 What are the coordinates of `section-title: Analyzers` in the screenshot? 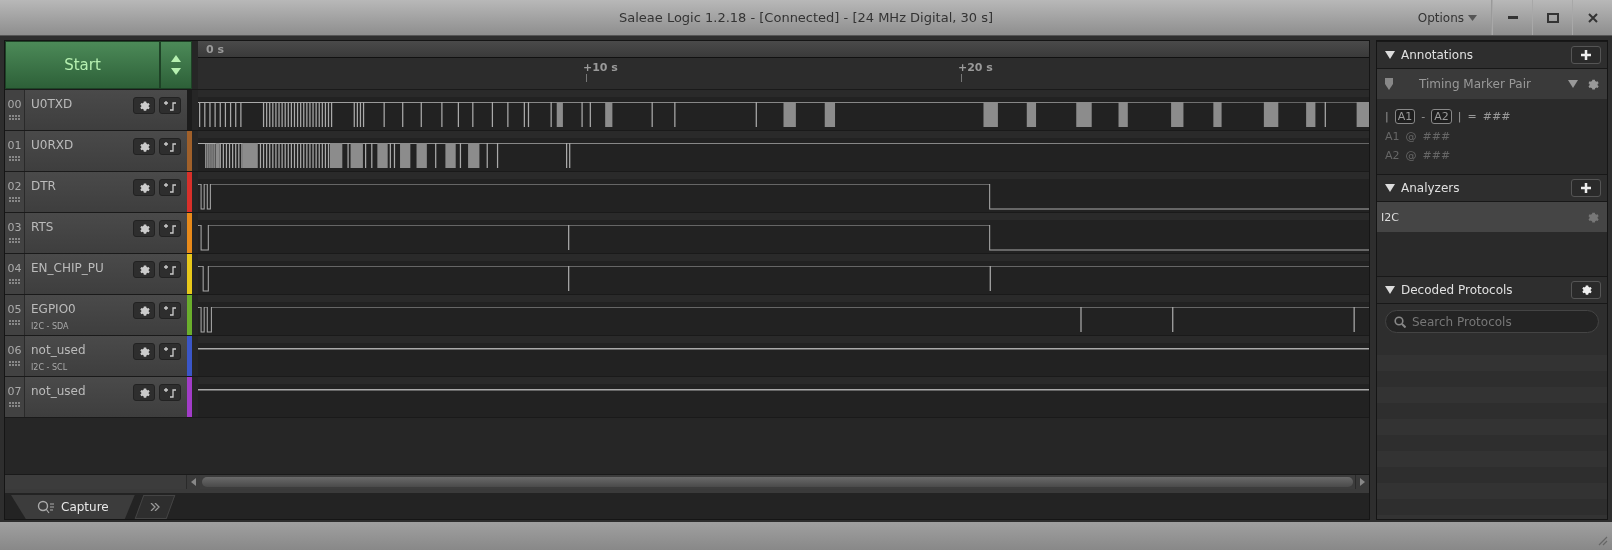 It's located at (1431, 188).